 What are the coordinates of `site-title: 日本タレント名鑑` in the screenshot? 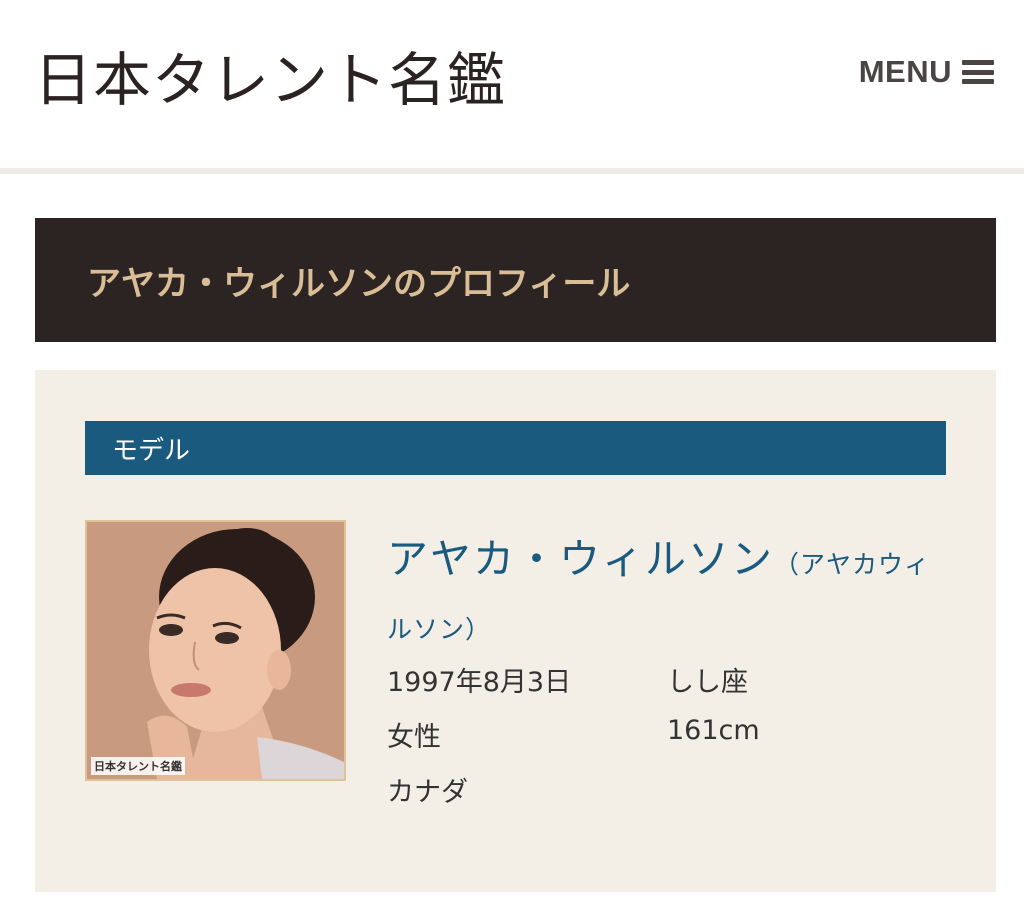 It's located at (270, 80).